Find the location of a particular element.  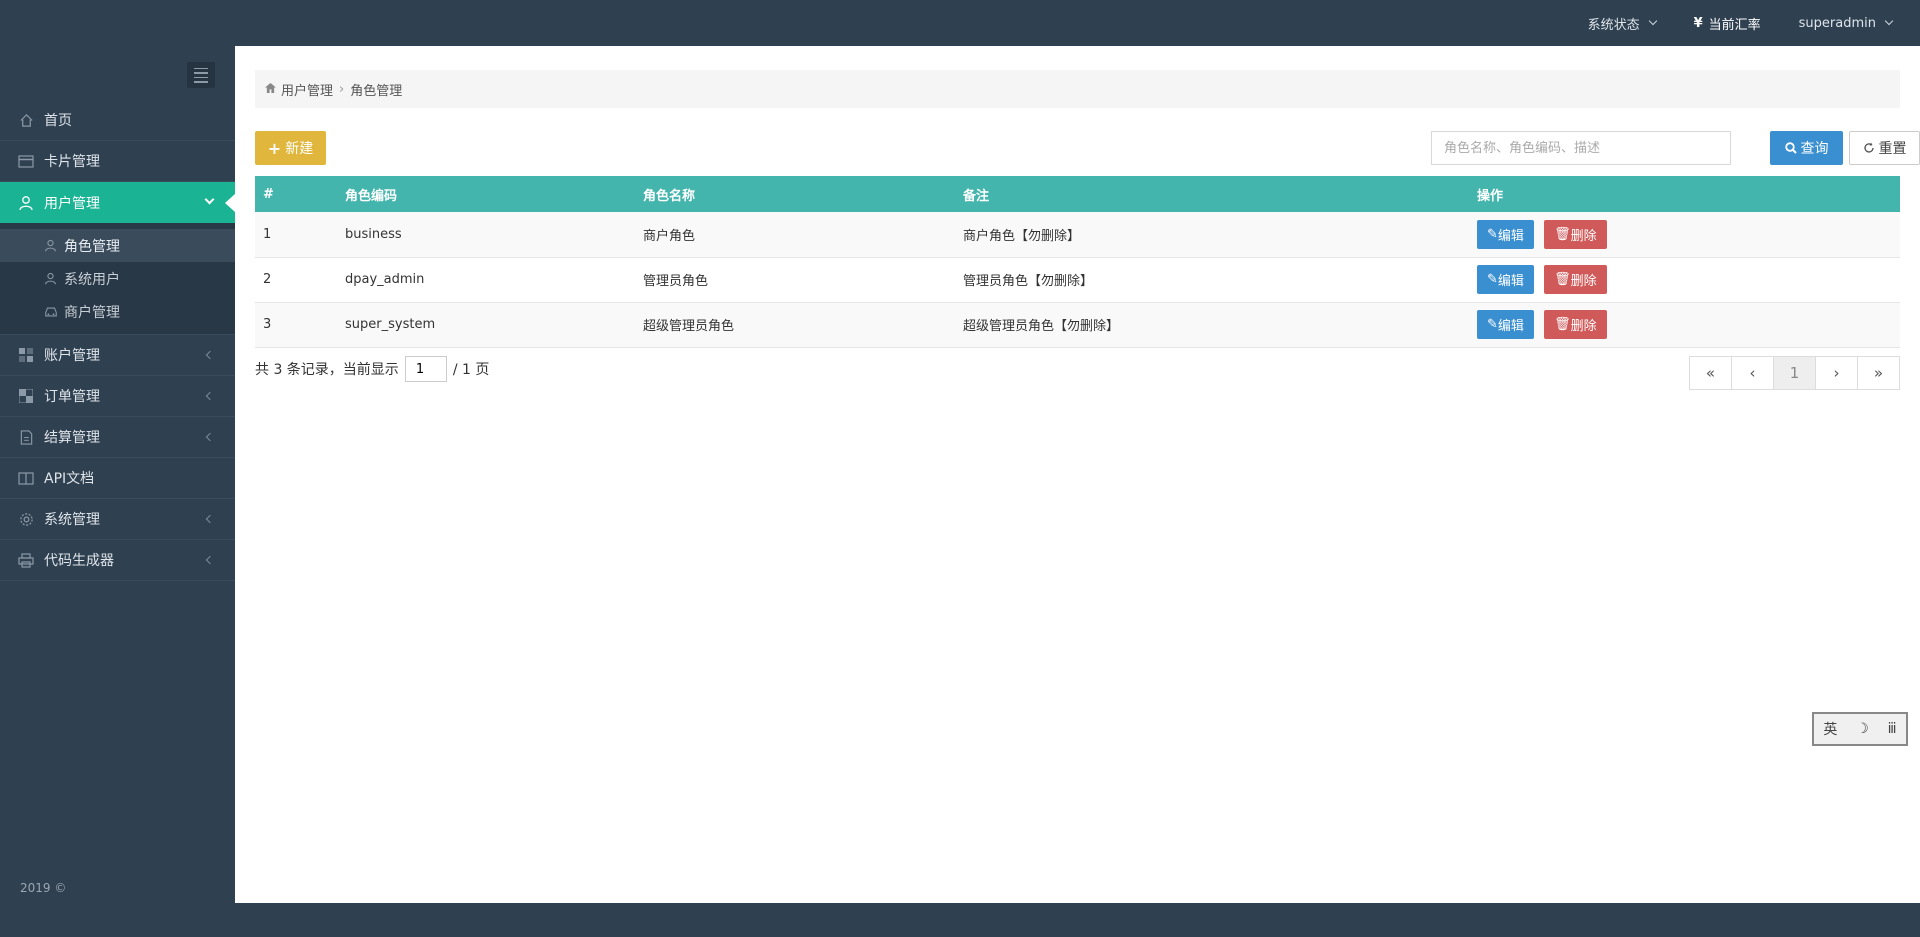

system-status-label: 系统状态 is located at coordinates (1613, 25).